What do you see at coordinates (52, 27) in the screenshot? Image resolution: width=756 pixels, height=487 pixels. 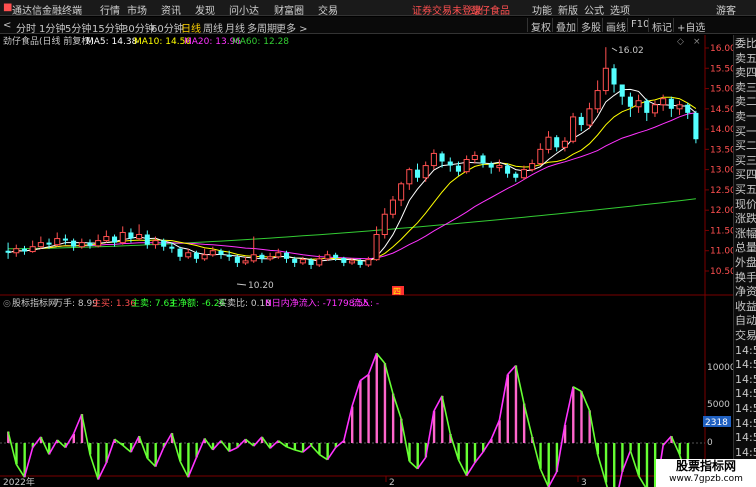 I see `tab-1min: 1分钟` at bounding box center [52, 27].